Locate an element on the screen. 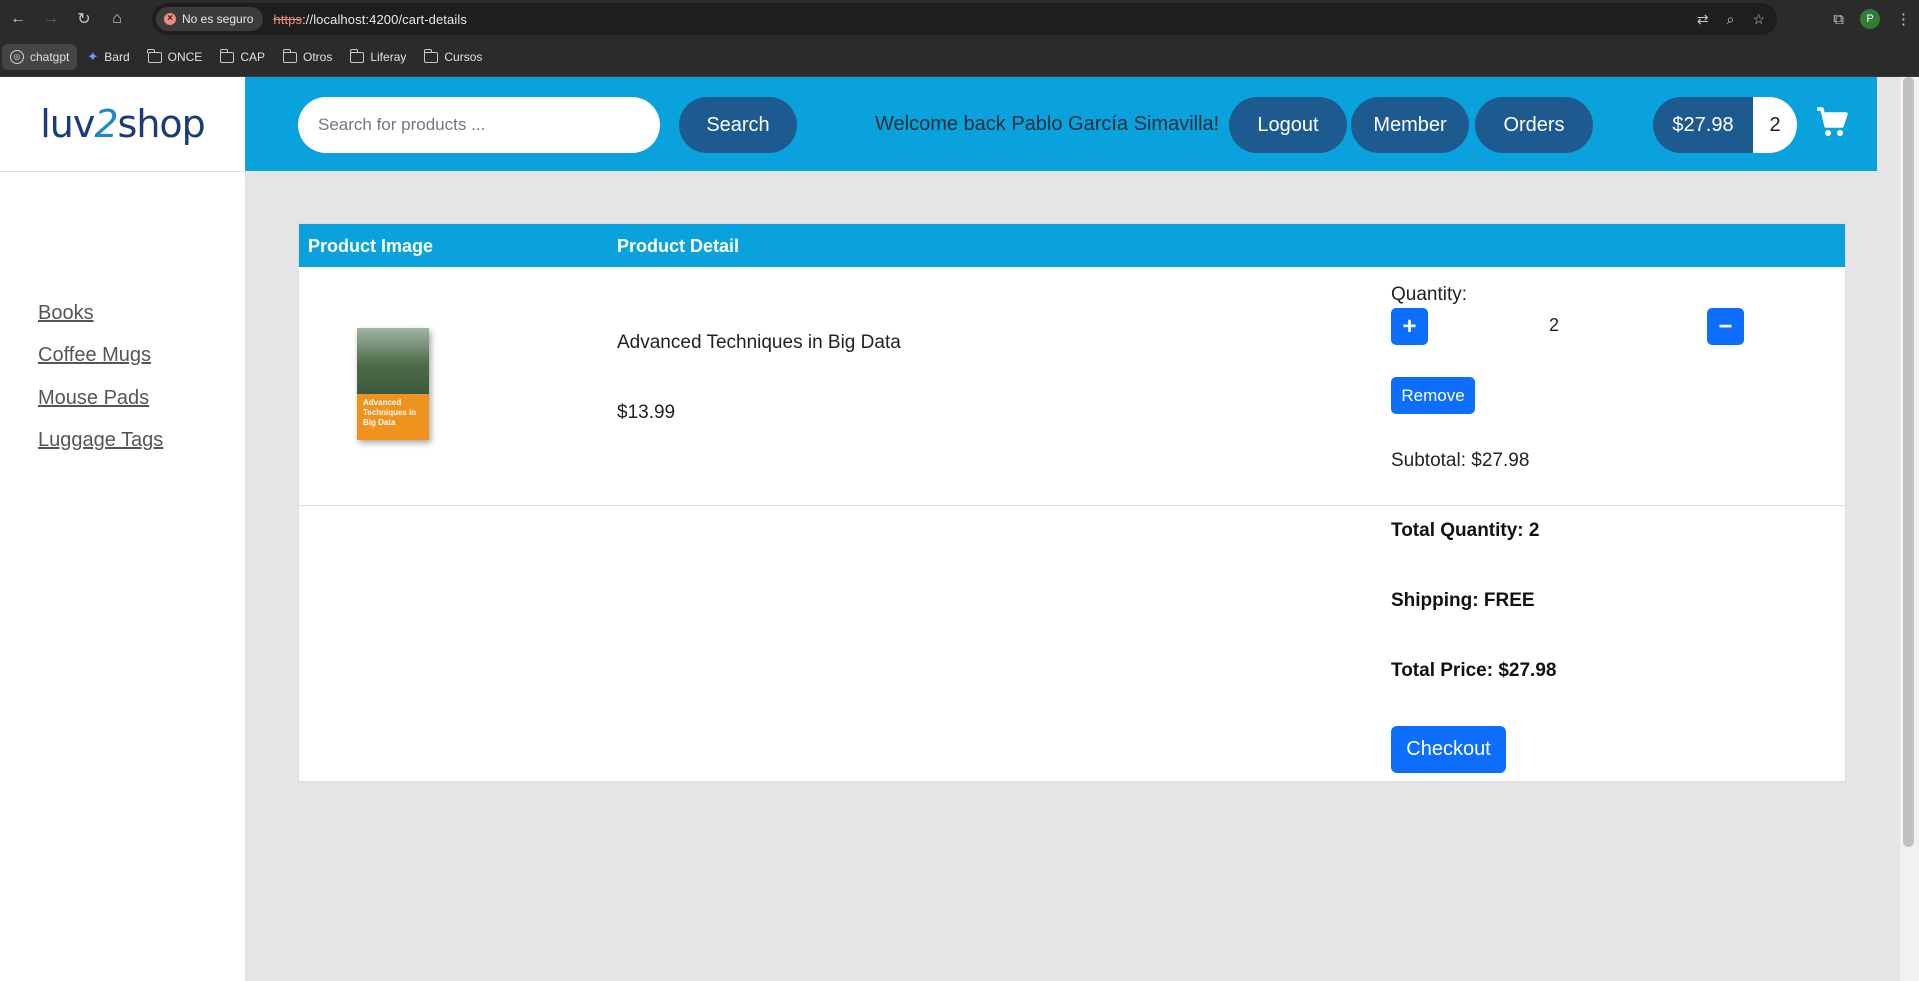 Image resolution: width=1919 pixels, height=981 pixels. search-input is located at coordinates (479, 125).